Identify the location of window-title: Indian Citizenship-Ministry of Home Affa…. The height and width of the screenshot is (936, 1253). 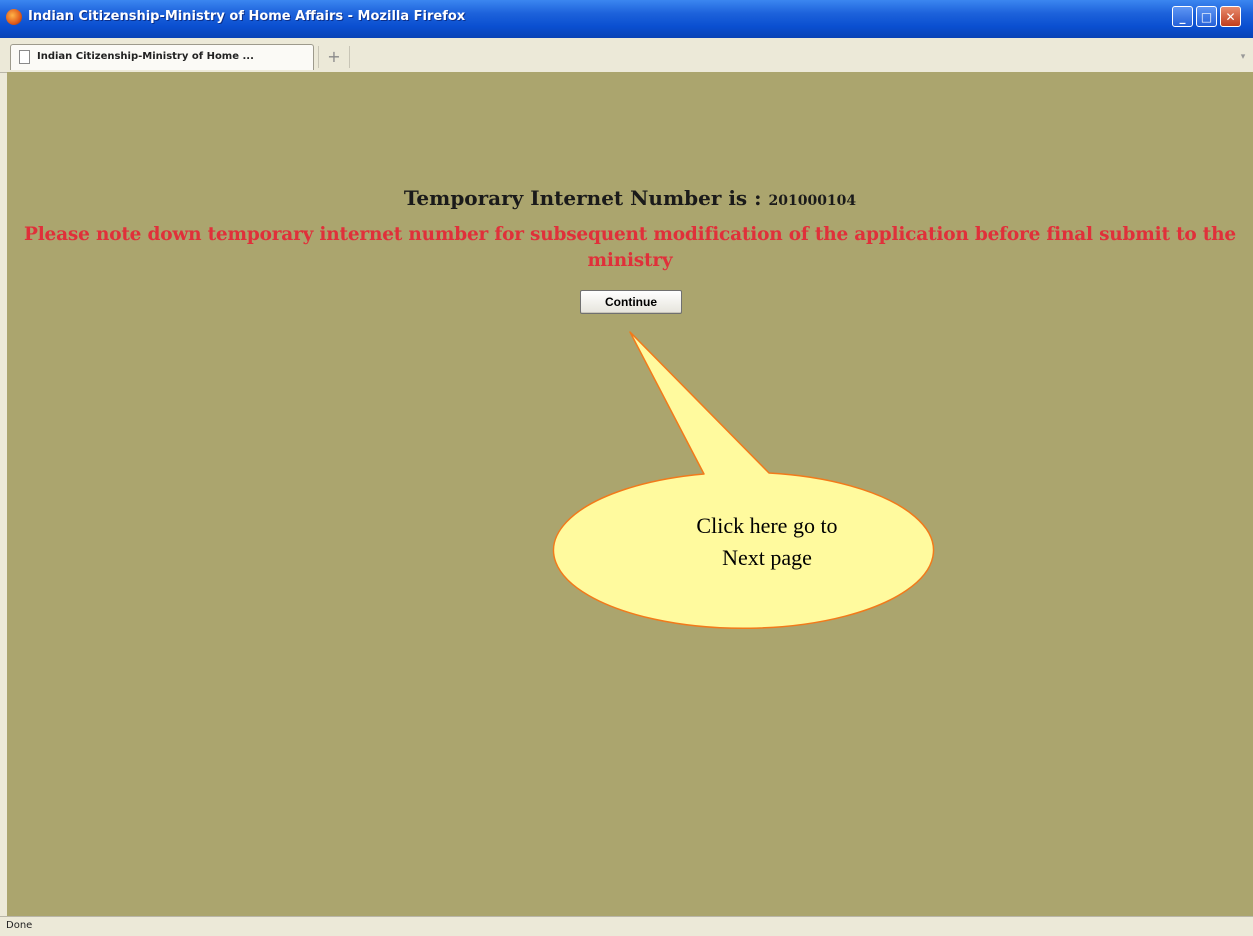
(247, 16).